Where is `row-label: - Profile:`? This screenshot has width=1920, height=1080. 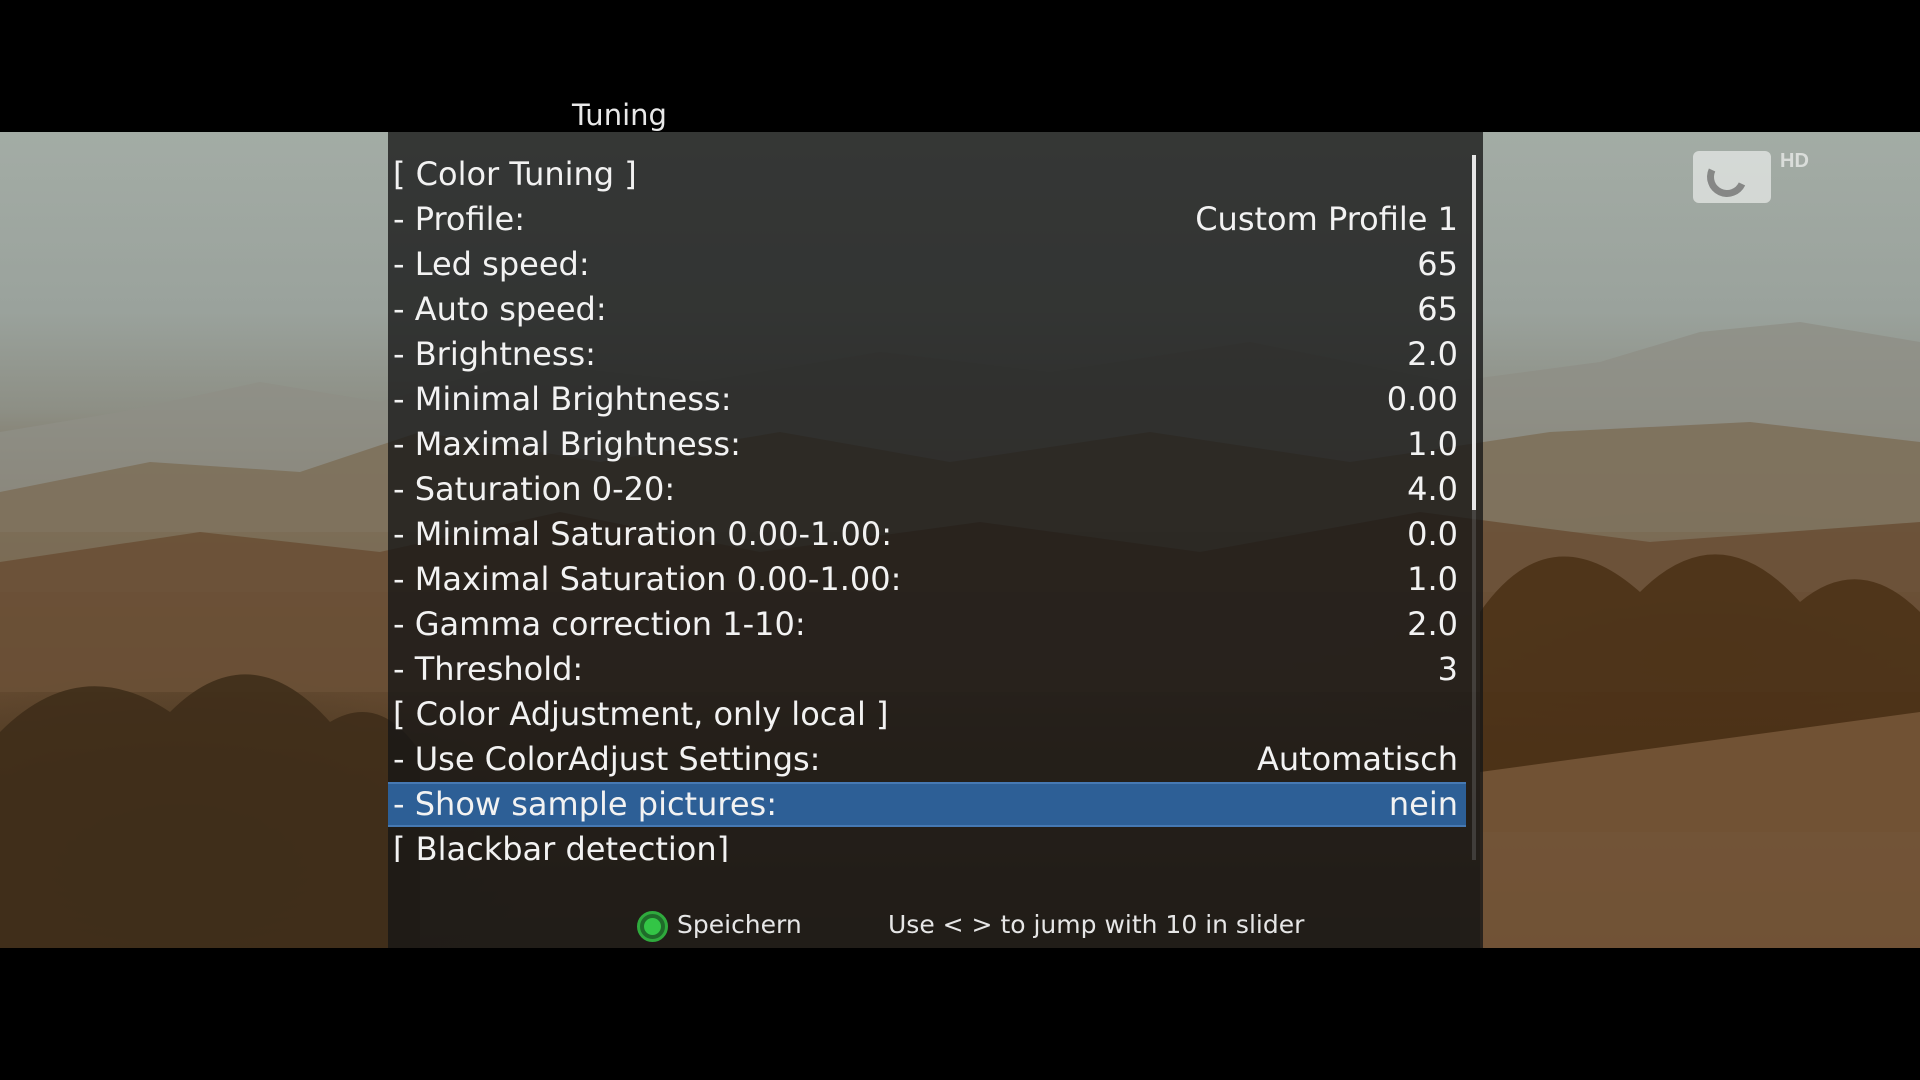
row-label: - Profile: is located at coordinates (459, 219).